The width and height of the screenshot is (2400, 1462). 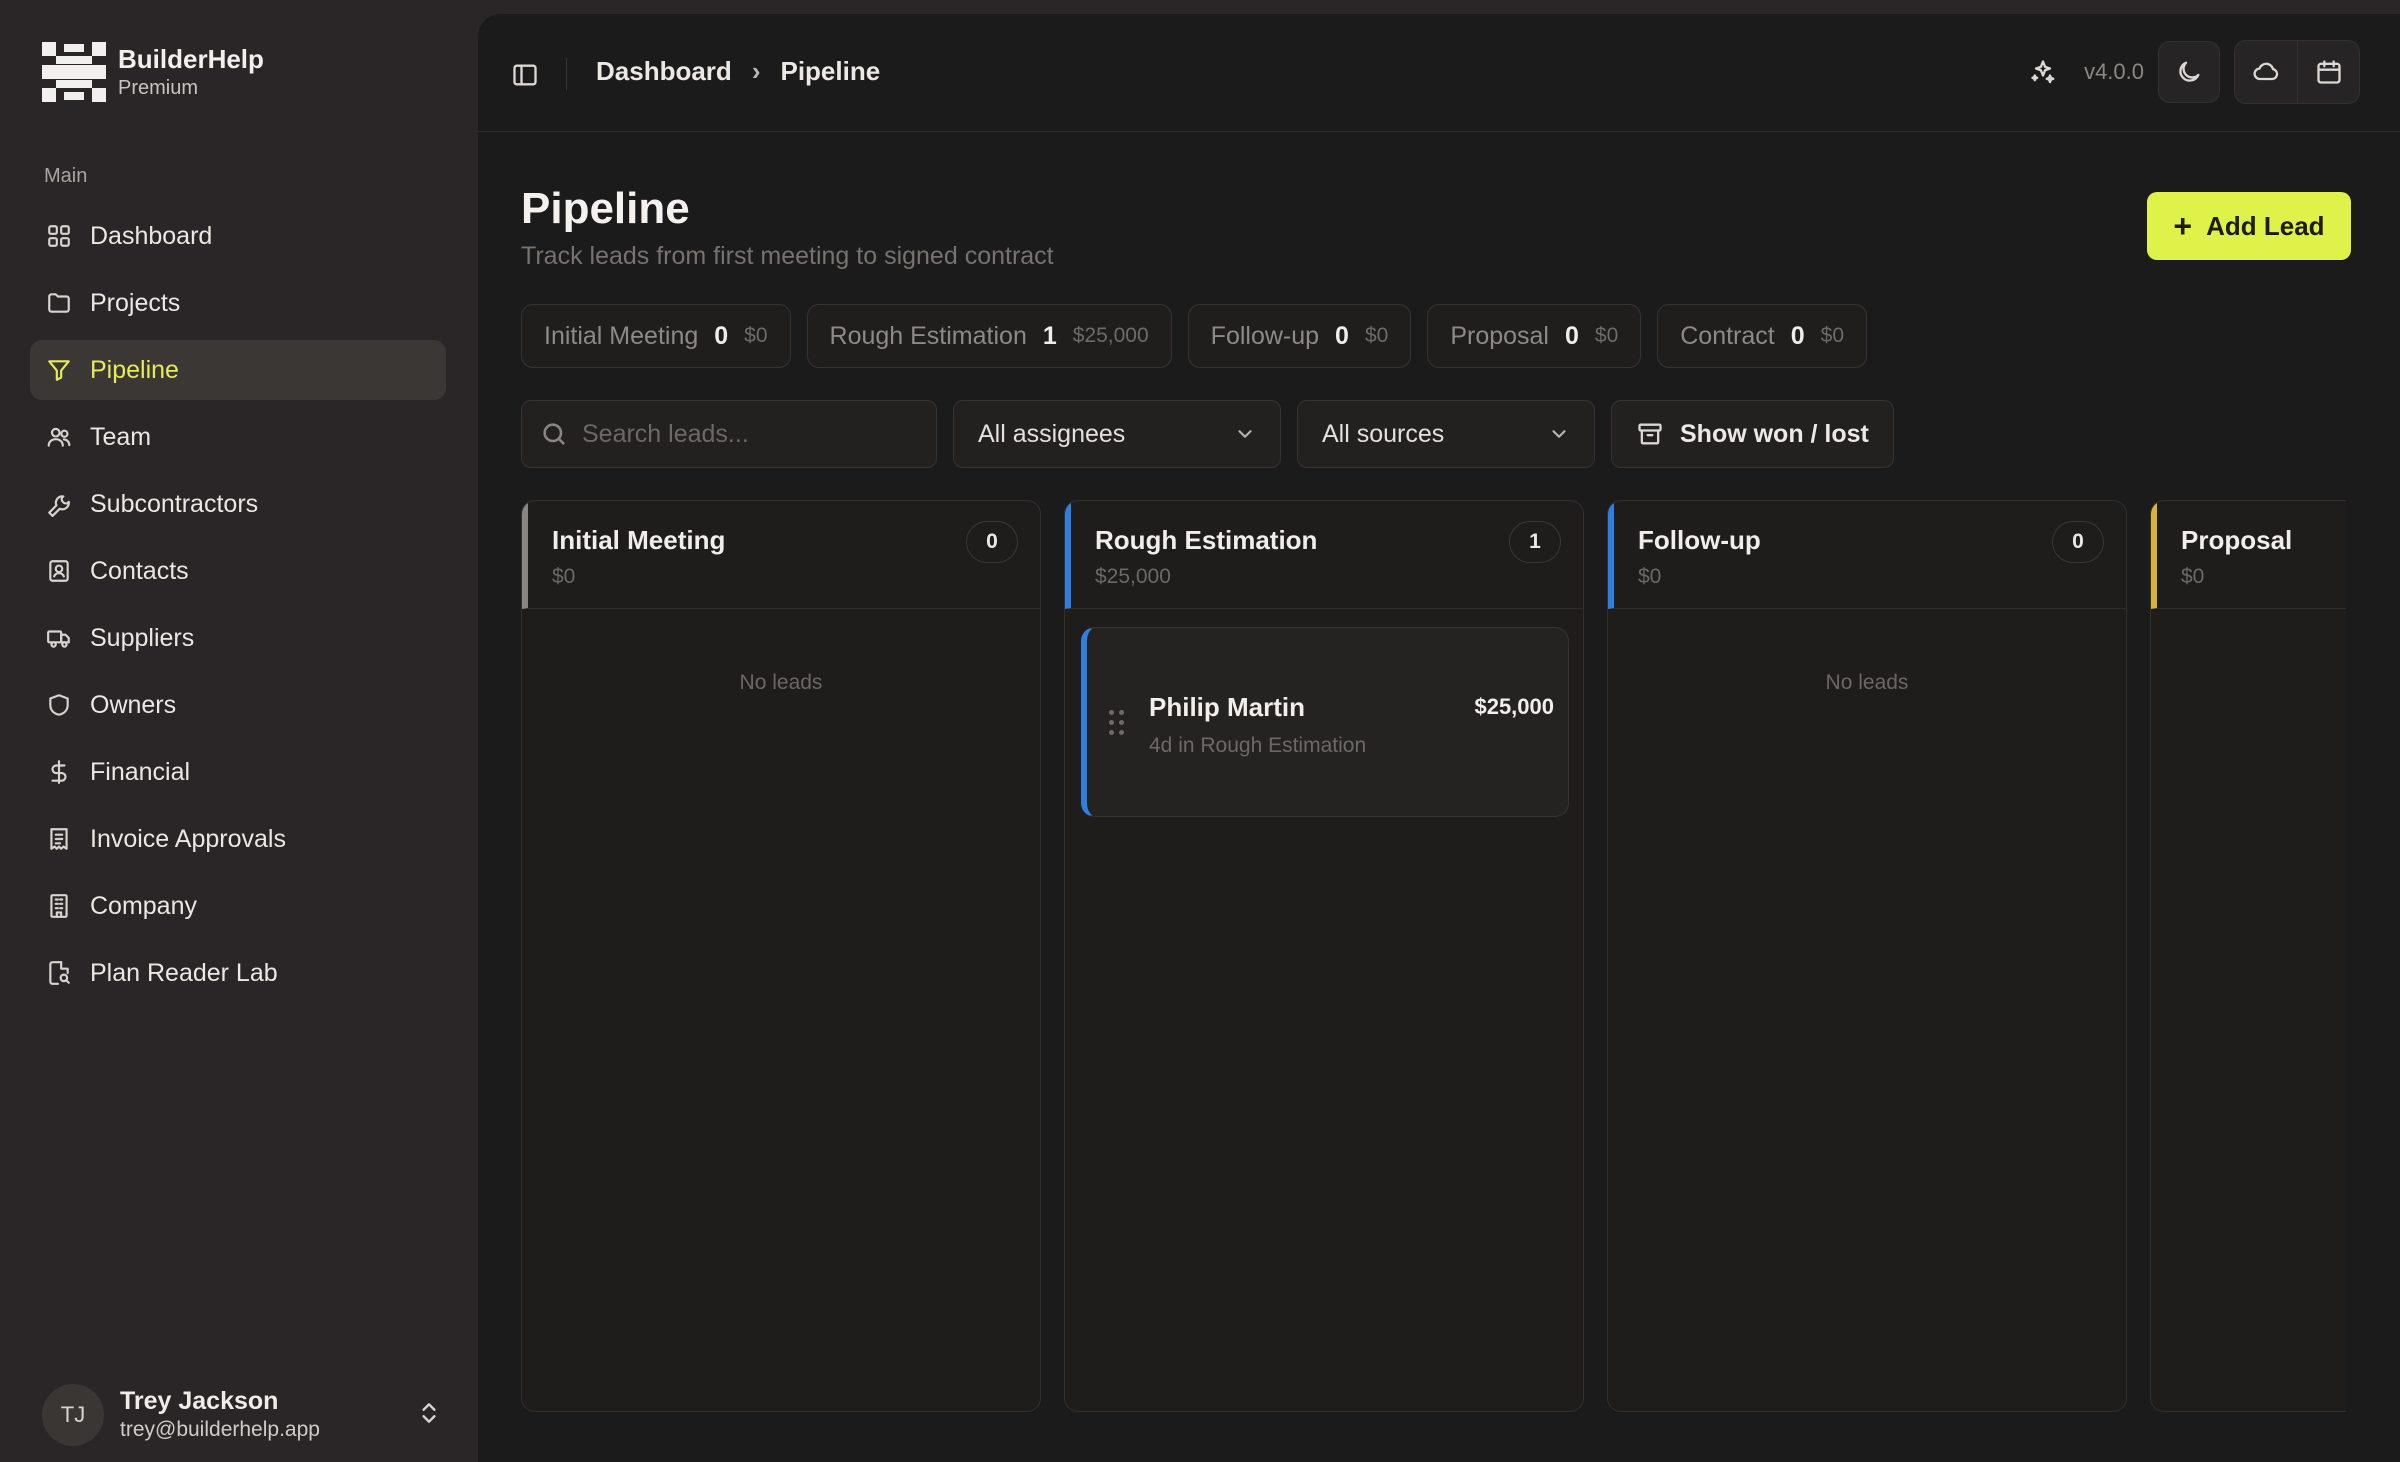 I want to click on divider, so click(x=566, y=74).